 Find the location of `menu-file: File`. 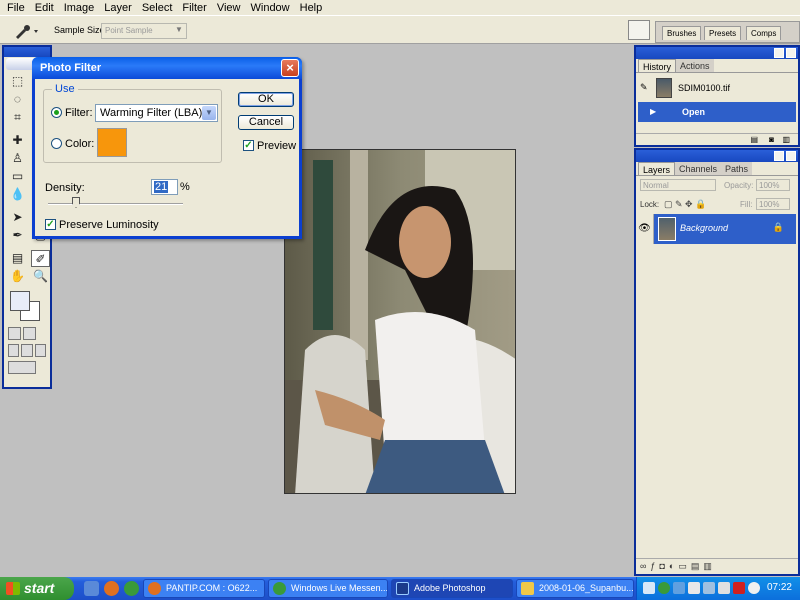

menu-file: File is located at coordinates (16, 8).